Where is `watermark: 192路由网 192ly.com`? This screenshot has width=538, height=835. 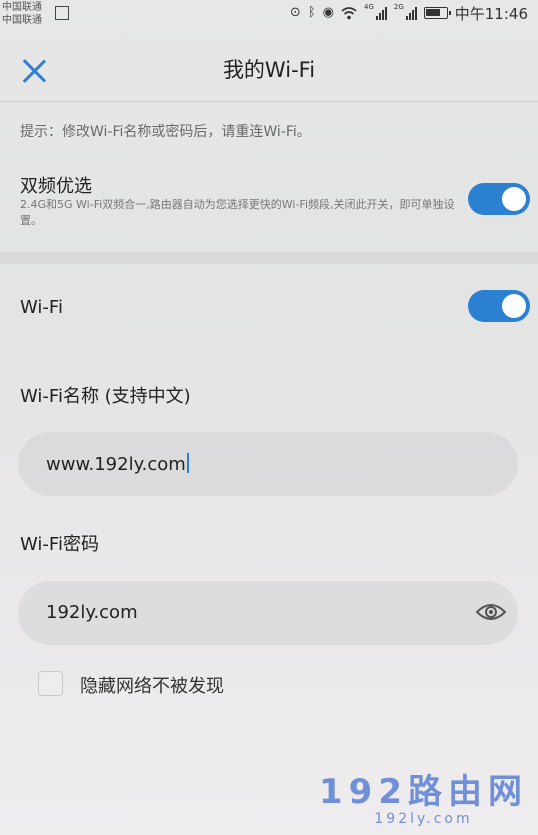 watermark: 192路由网 192ly.com is located at coordinates (423, 795).